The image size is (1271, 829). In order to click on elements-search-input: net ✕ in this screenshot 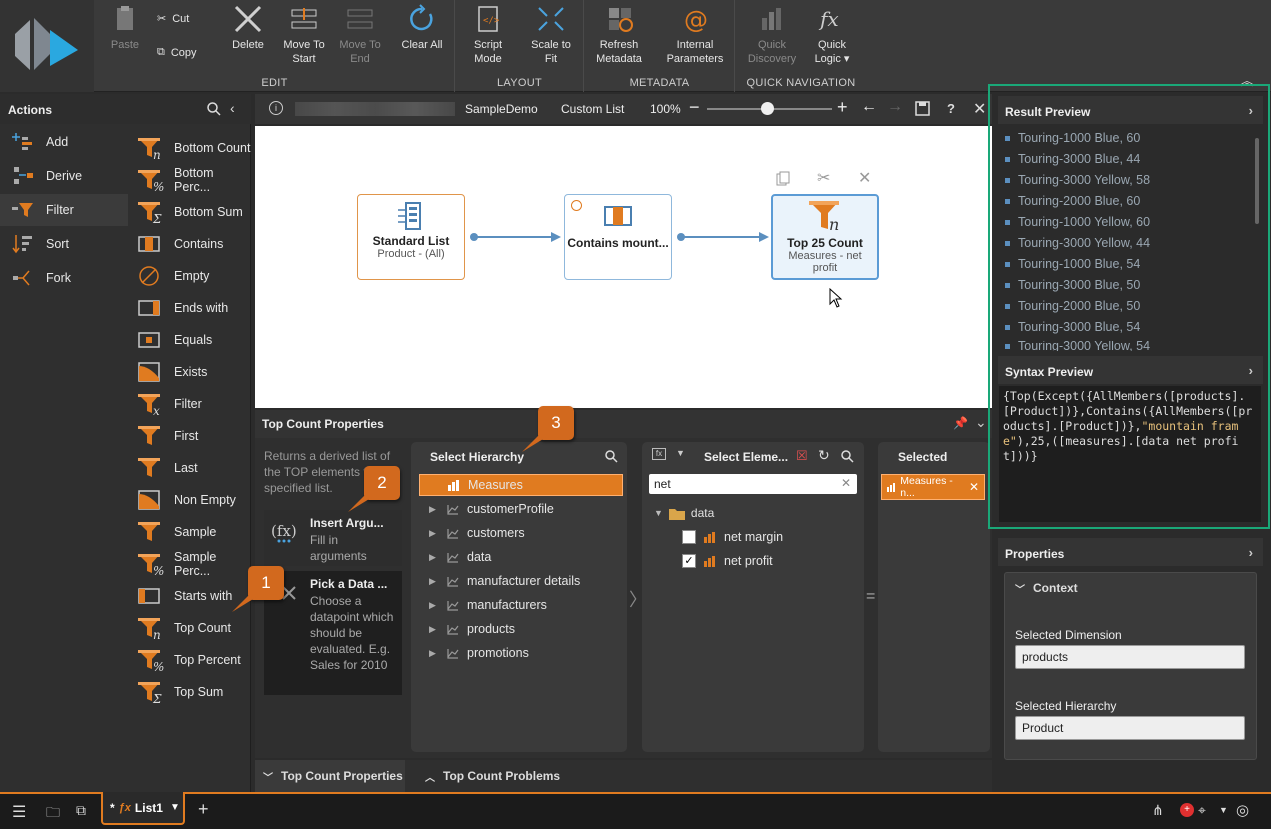, I will do `click(753, 484)`.